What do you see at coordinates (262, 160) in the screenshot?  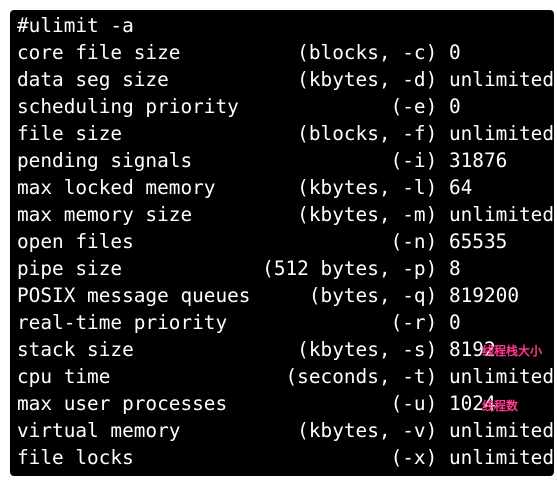 I see `terminal-output-line: pending signals (-i) 31876` at bounding box center [262, 160].